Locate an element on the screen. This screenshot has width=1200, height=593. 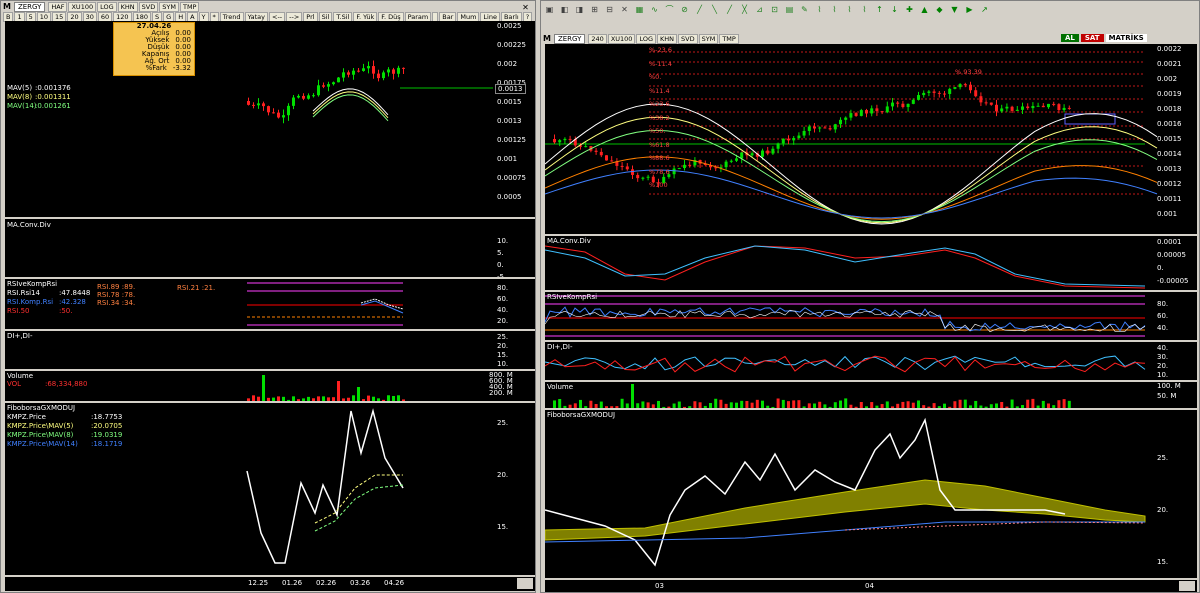
brand-label: MATRİKS is located at coordinates (1126, 38).